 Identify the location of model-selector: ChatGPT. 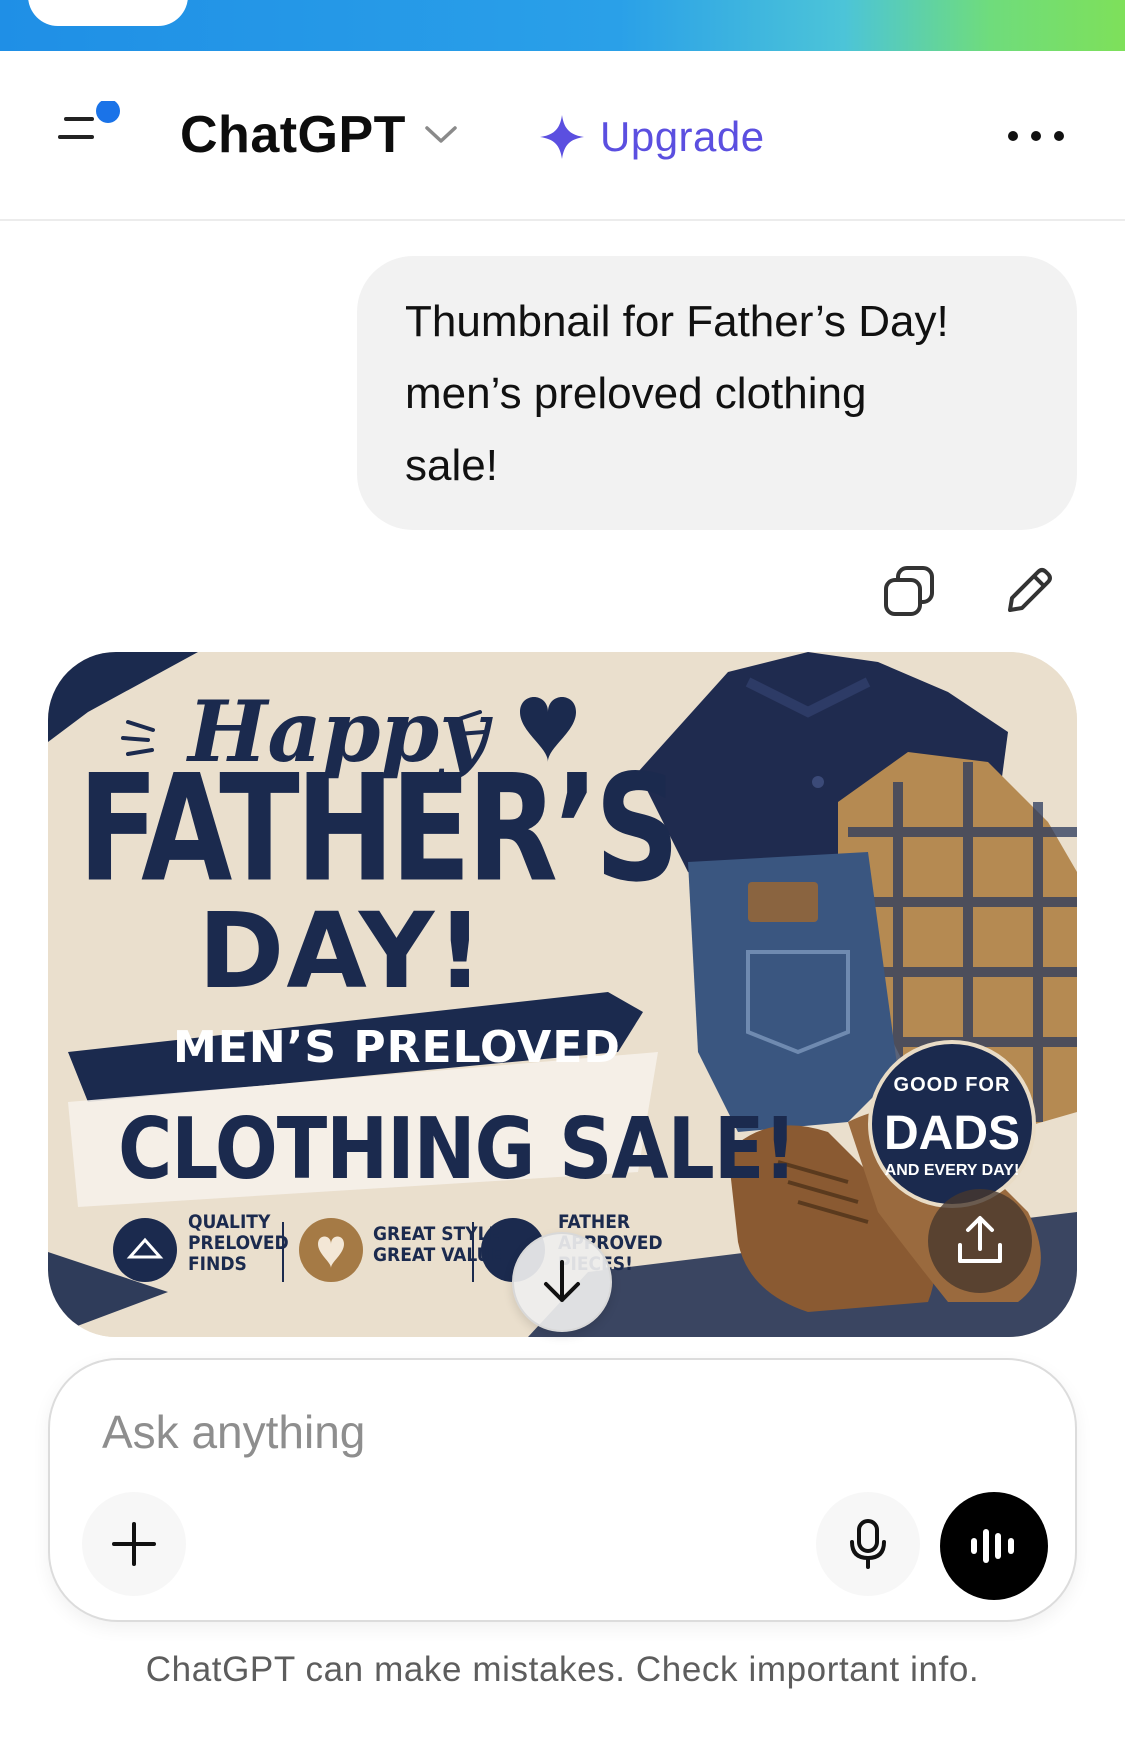
(319, 135).